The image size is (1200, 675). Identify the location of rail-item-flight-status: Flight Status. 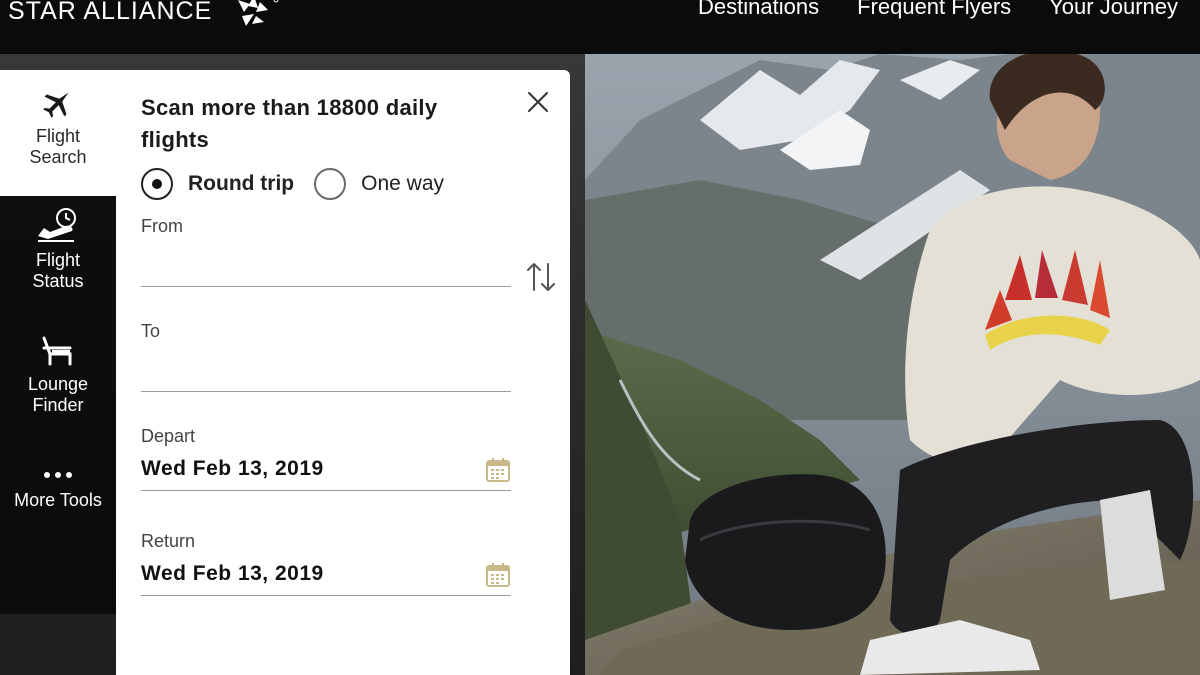
(58, 261).